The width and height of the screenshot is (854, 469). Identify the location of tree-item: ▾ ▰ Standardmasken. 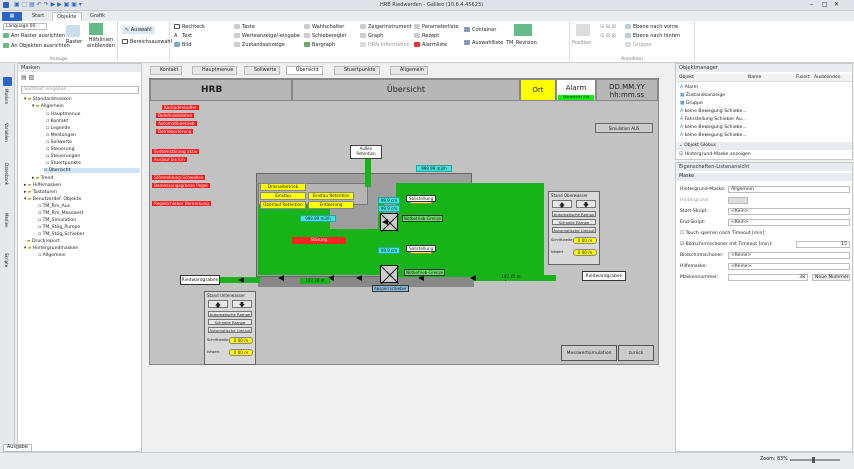
(48, 99).